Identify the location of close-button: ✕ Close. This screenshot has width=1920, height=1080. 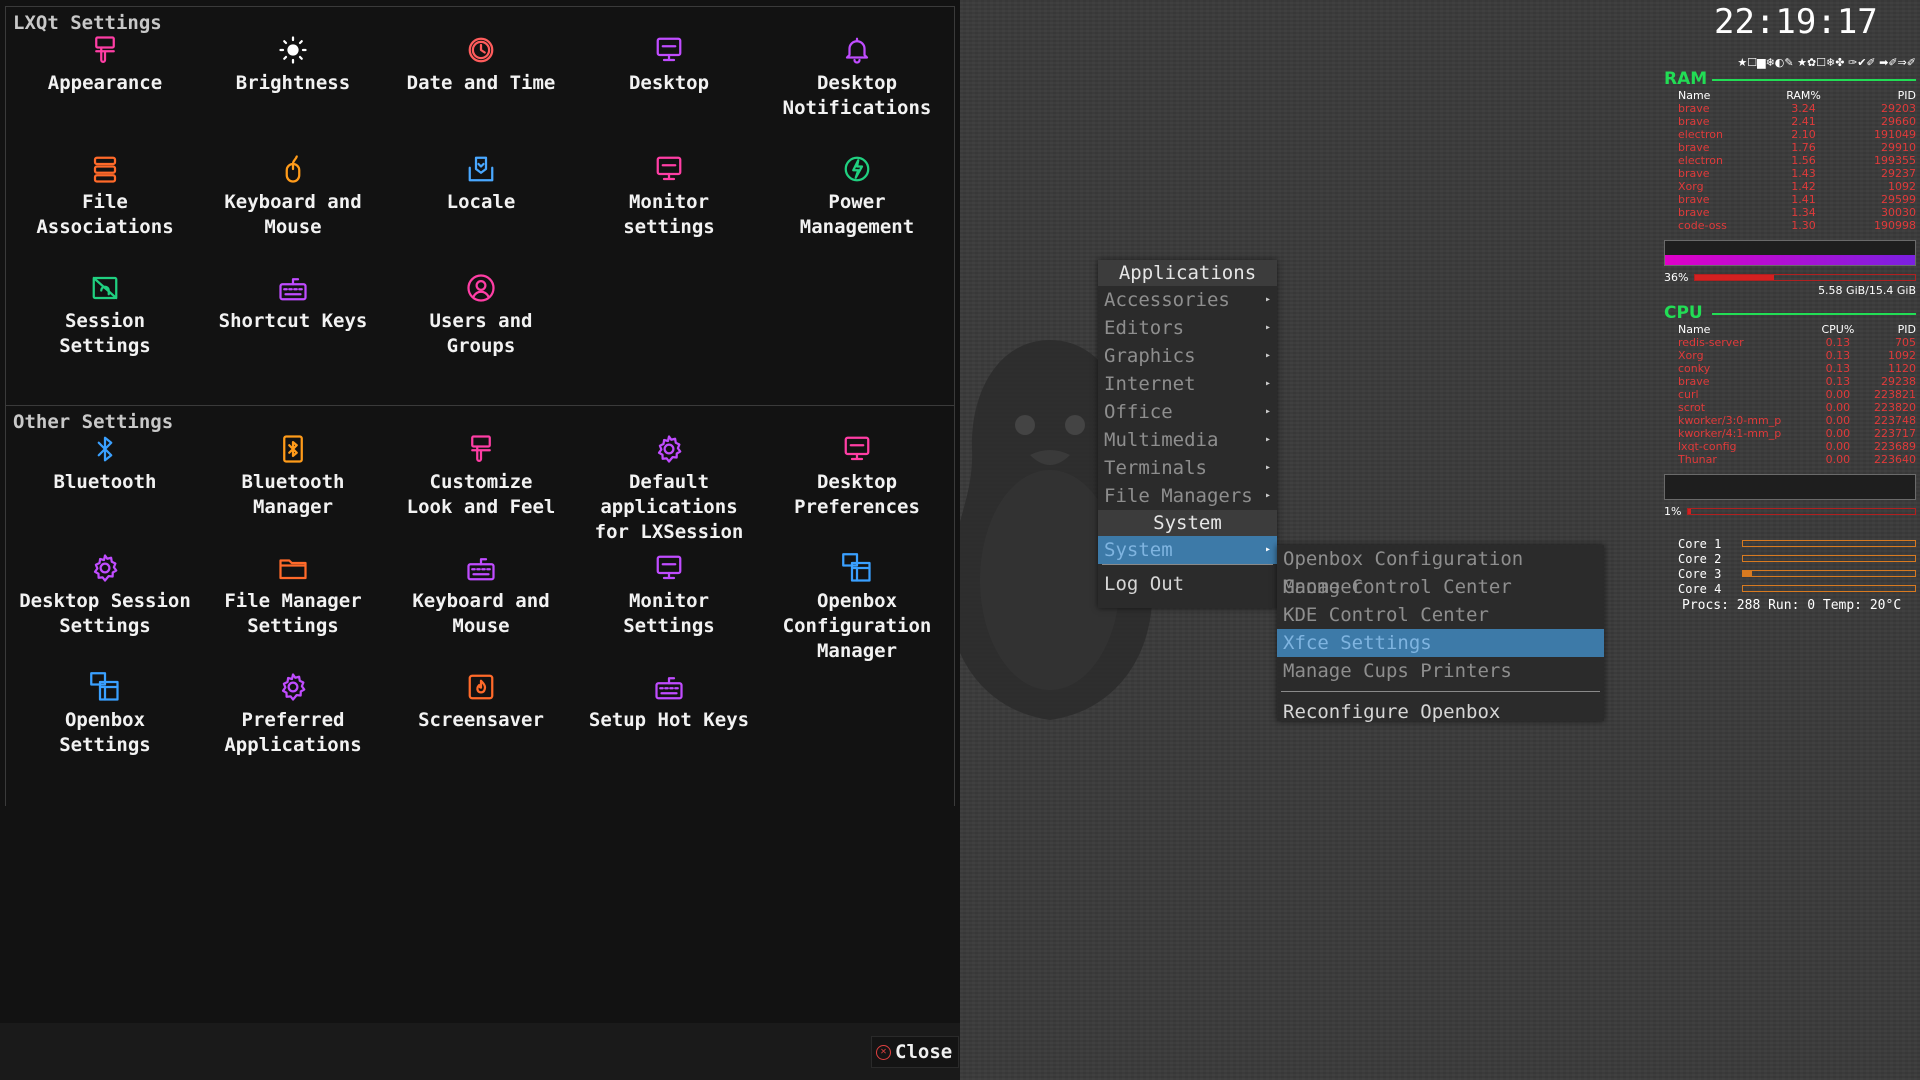
(915, 1052).